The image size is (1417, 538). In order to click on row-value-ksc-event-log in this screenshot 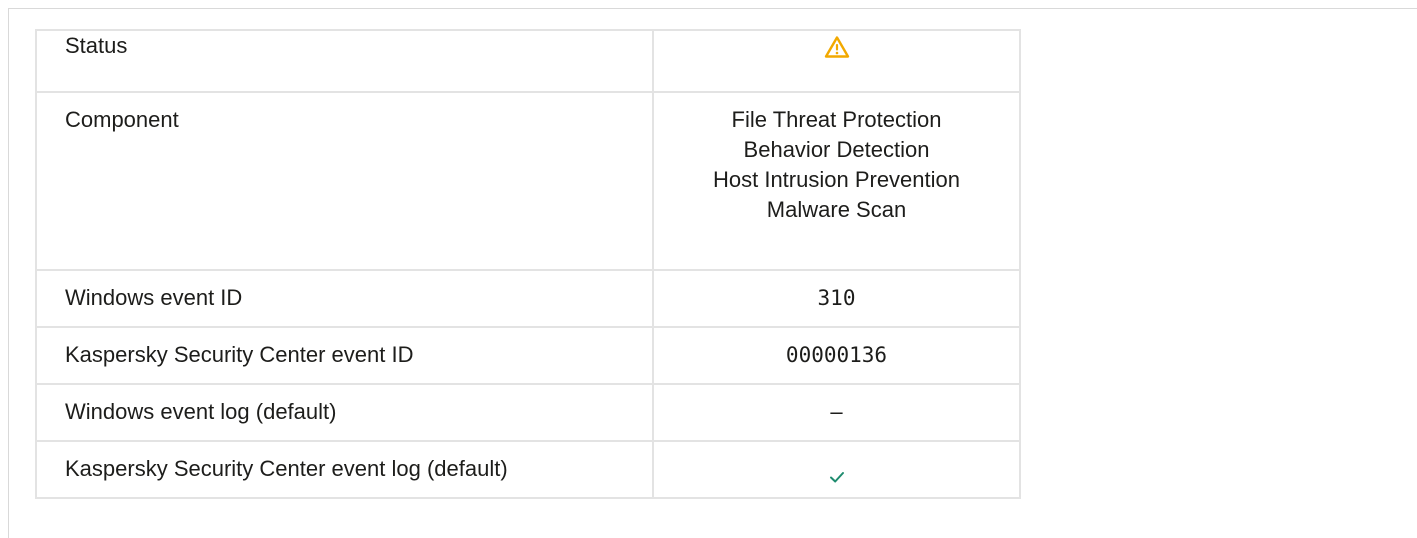, I will do `click(836, 469)`.